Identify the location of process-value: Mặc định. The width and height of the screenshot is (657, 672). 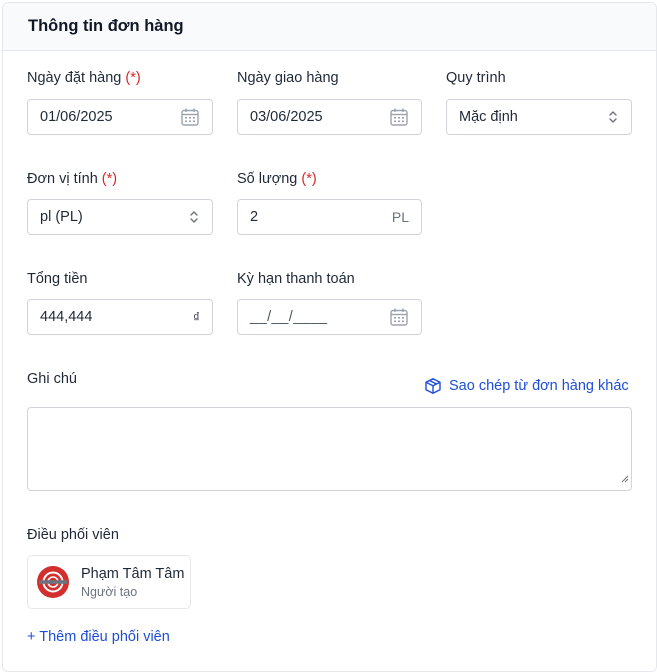
(488, 117).